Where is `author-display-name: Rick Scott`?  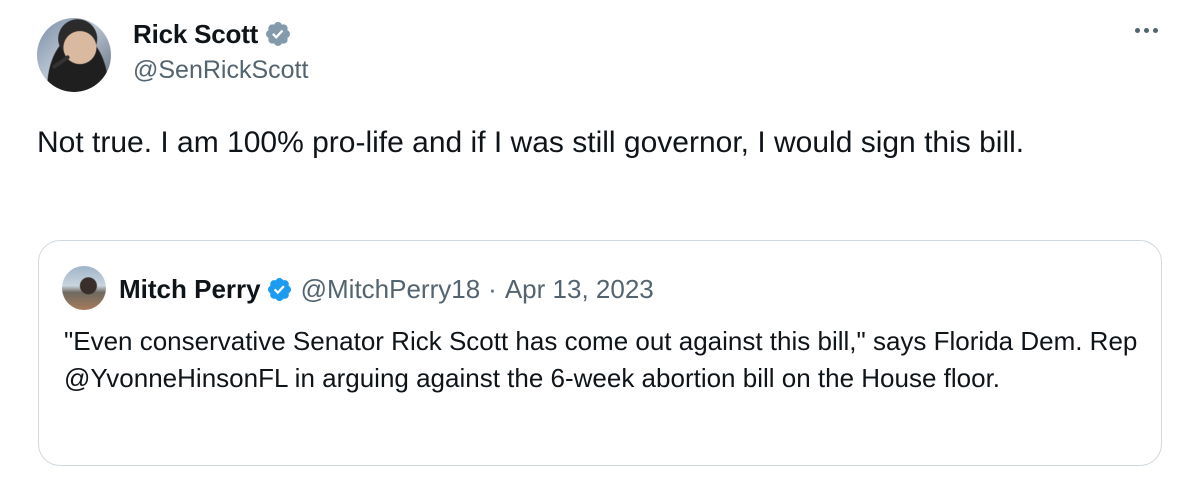 author-display-name: Rick Scott is located at coordinates (195, 34).